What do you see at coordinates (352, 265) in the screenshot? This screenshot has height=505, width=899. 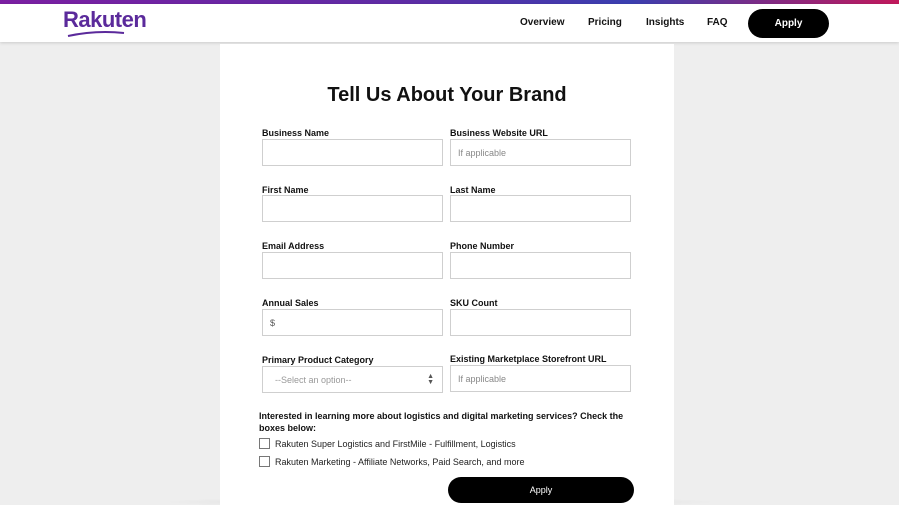 I see `email-field` at bounding box center [352, 265].